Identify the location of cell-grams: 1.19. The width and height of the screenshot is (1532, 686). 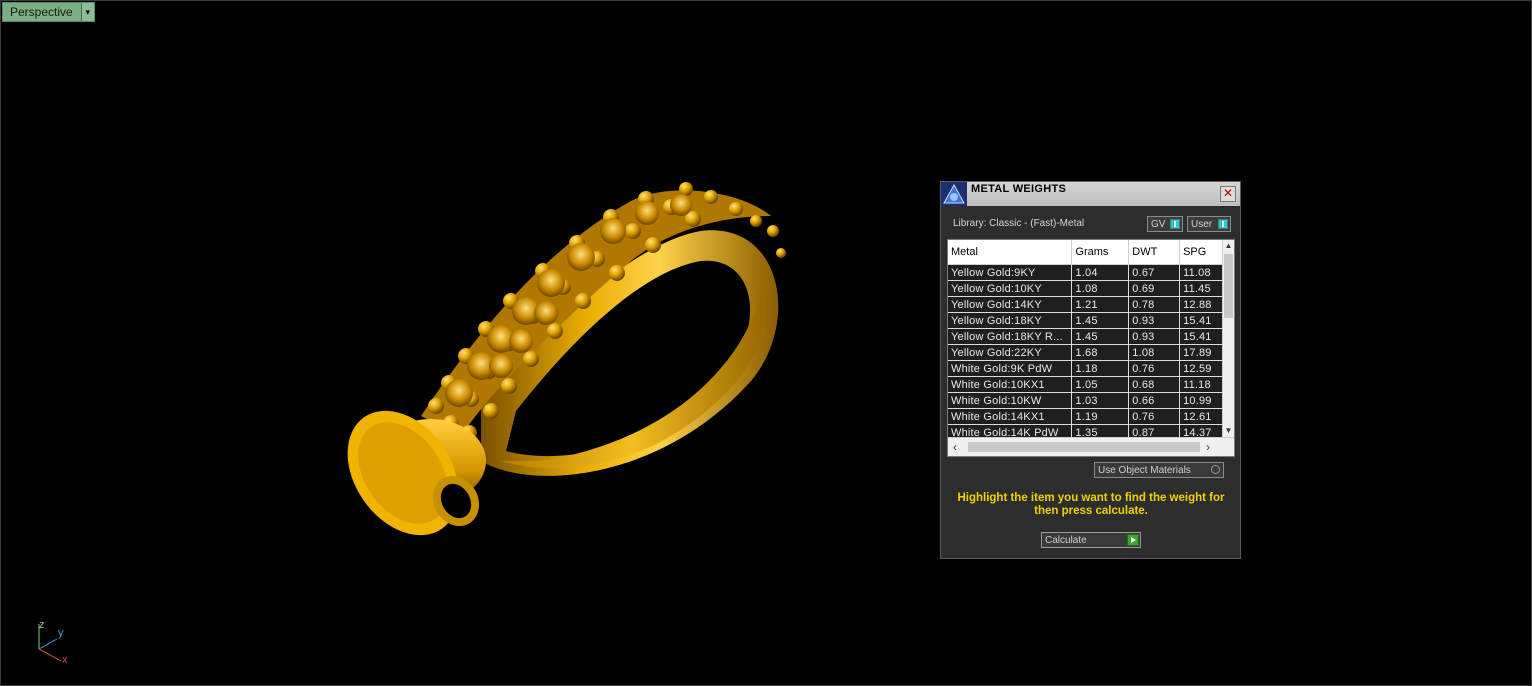
(1100, 416).